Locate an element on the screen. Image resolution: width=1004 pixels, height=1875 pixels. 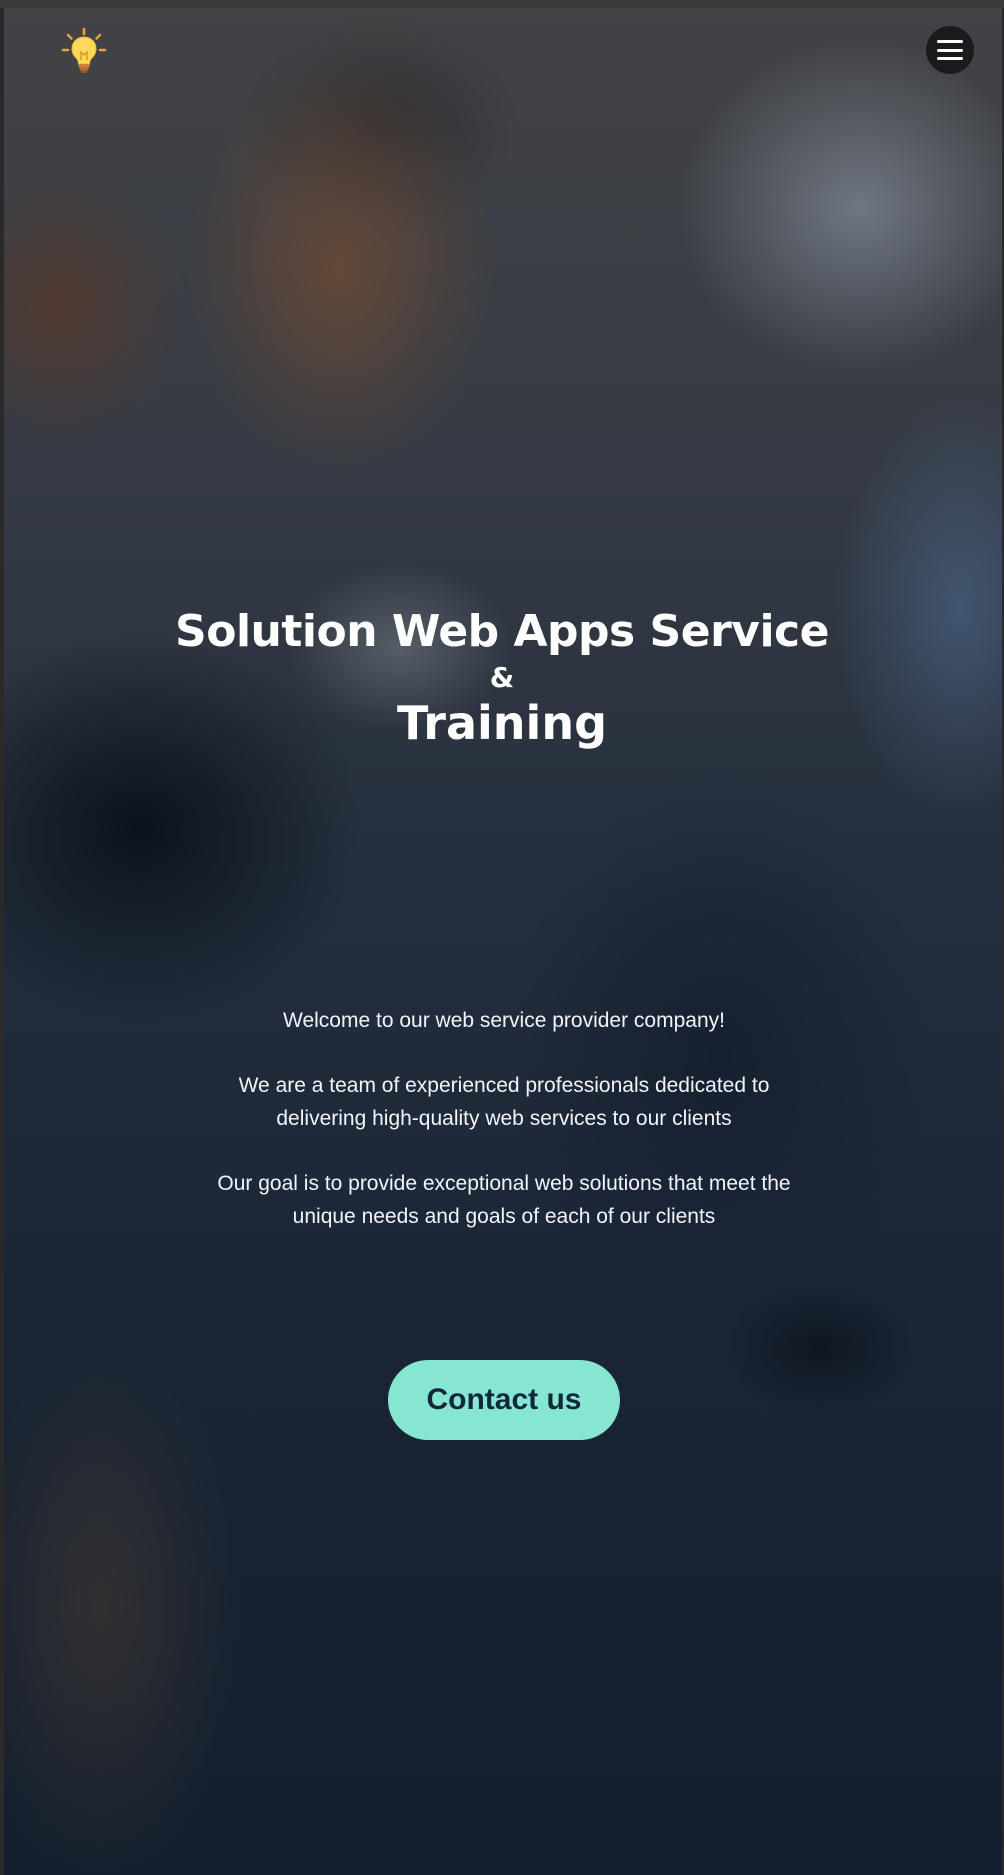
lightbulb-icon is located at coordinates (84, 50).